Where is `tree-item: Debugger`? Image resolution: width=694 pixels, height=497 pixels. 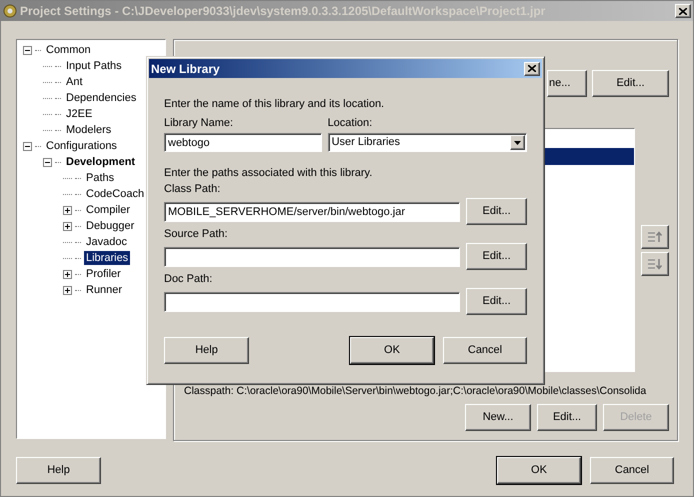
tree-item: Debugger is located at coordinates (110, 226).